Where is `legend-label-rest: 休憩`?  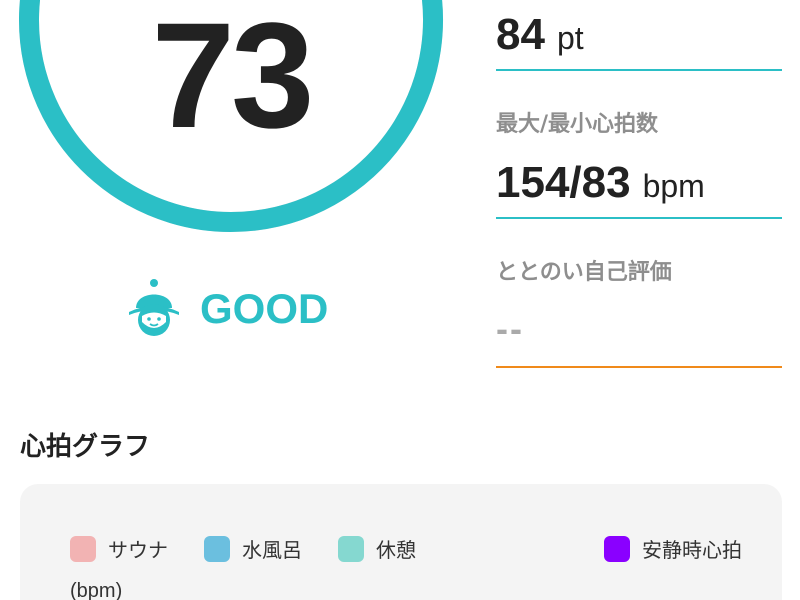
legend-label-rest: 休憩 is located at coordinates (396, 550).